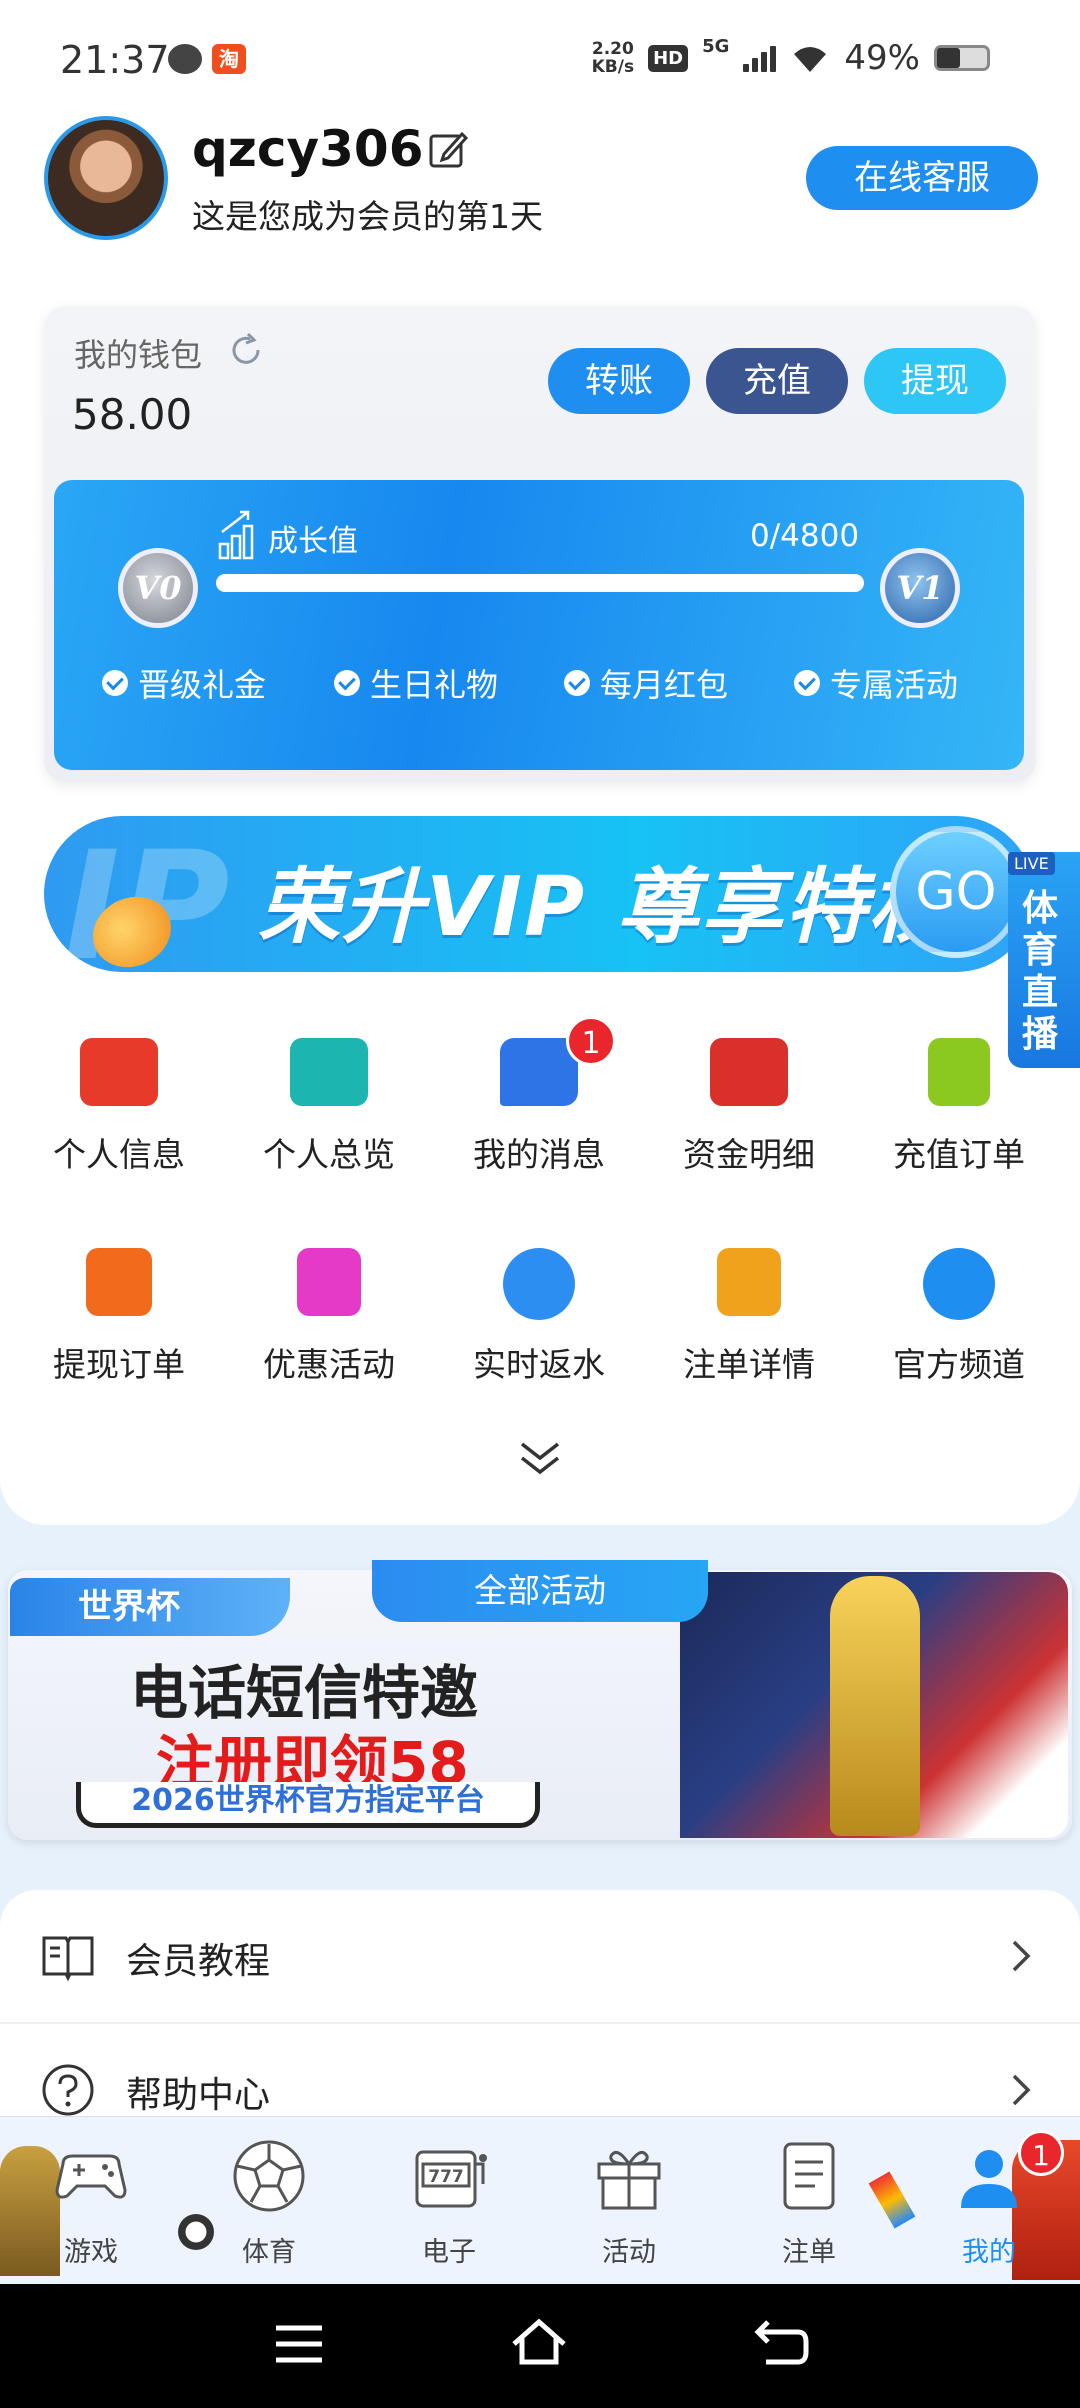  Describe the element at coordinates (668, 58) in the screenshot. I see `hd-icon: HD` at that location.